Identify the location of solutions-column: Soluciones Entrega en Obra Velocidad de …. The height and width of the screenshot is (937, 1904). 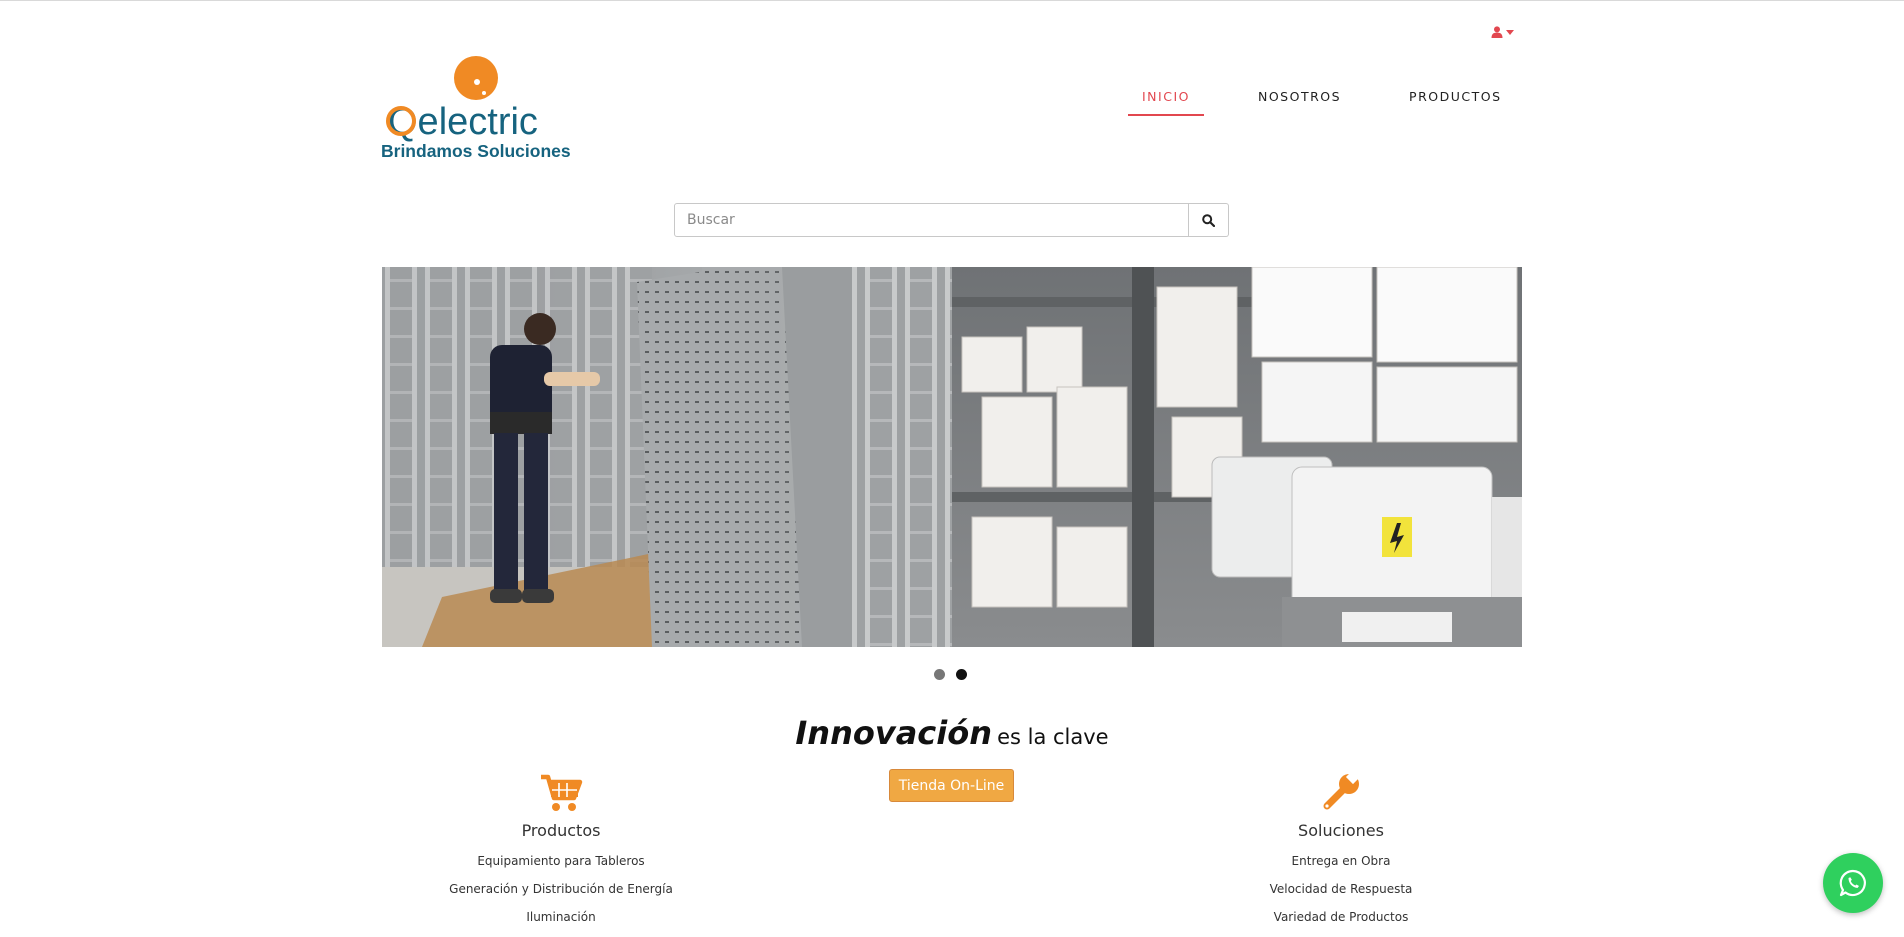
(1341, 846).